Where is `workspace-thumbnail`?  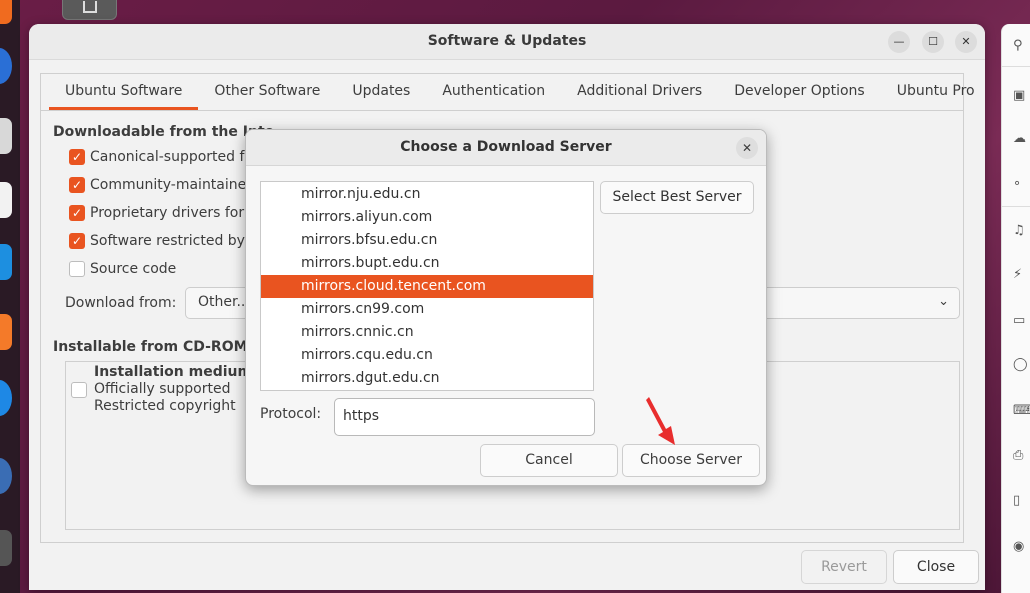 workspace-thumbnail is located at coordinates (89, 10).